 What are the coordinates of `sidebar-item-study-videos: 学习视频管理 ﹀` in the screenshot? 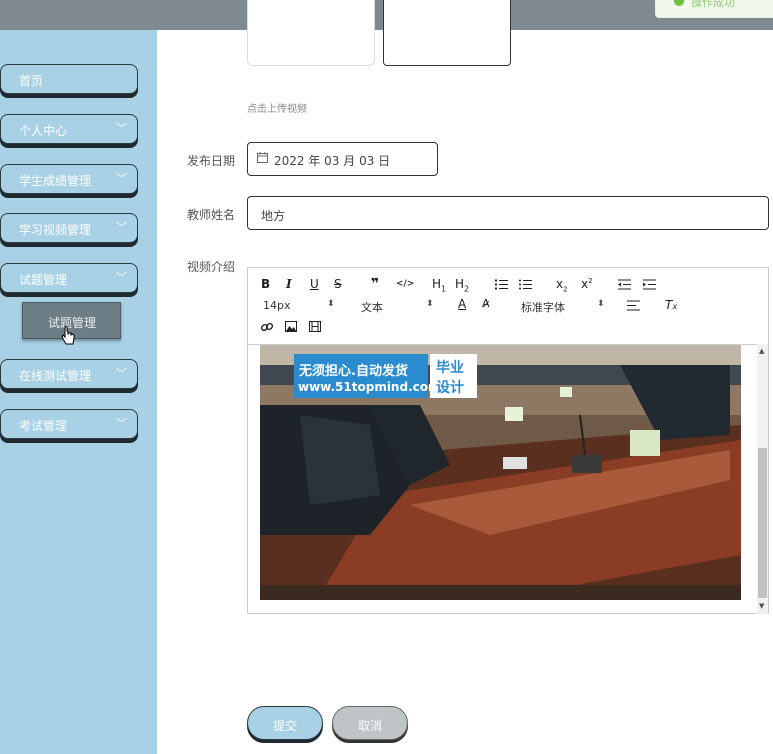 It's located at (69, 228).